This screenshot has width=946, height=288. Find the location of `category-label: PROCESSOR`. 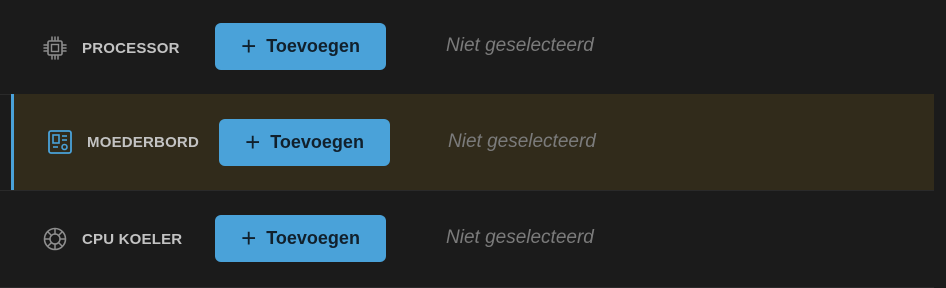

category-label: PROCESSOR is located at coordinates (131, 48).